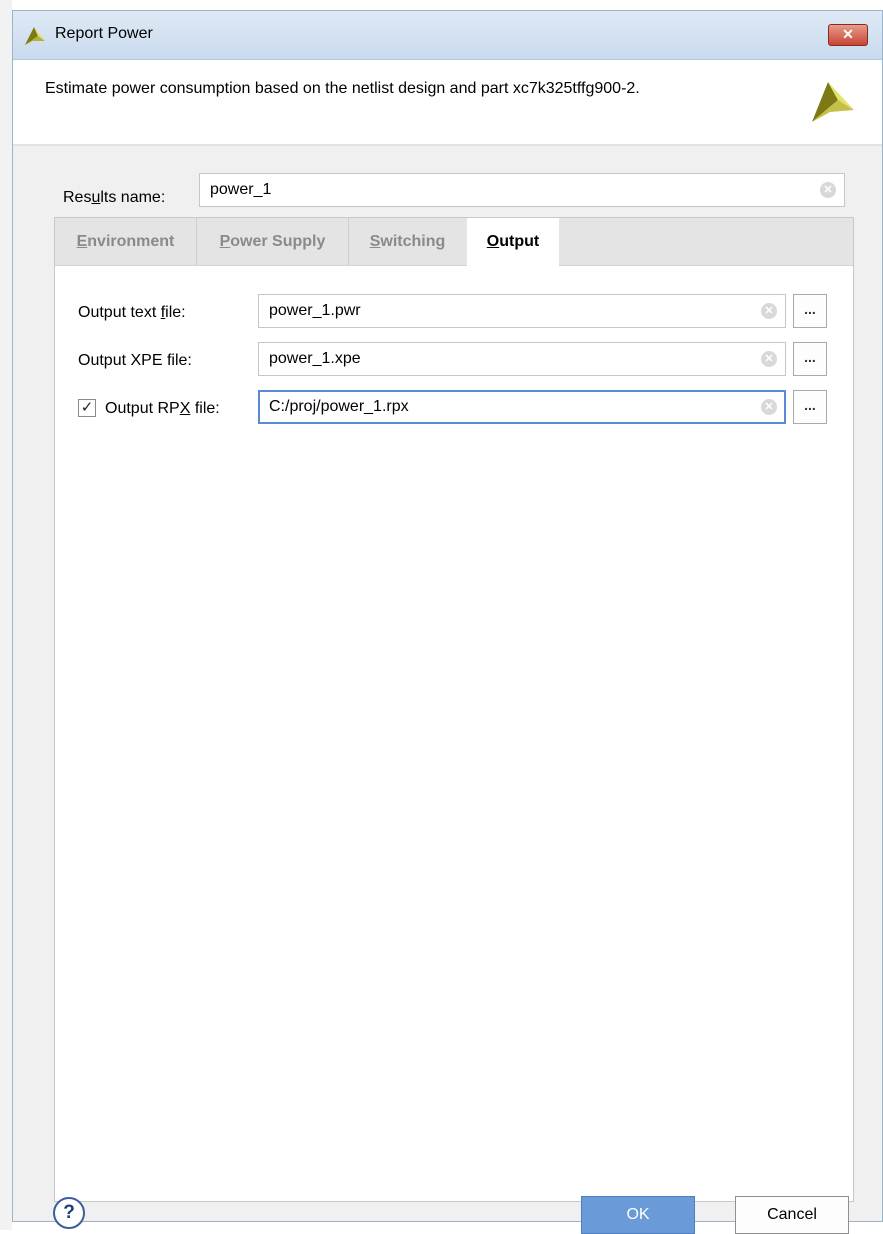 Image resolution: width=883 pixels, height=1234 pixels. Describe the element at coordinates (104, 33) in the screenshot. I see `window-title: Report Power` at that location.